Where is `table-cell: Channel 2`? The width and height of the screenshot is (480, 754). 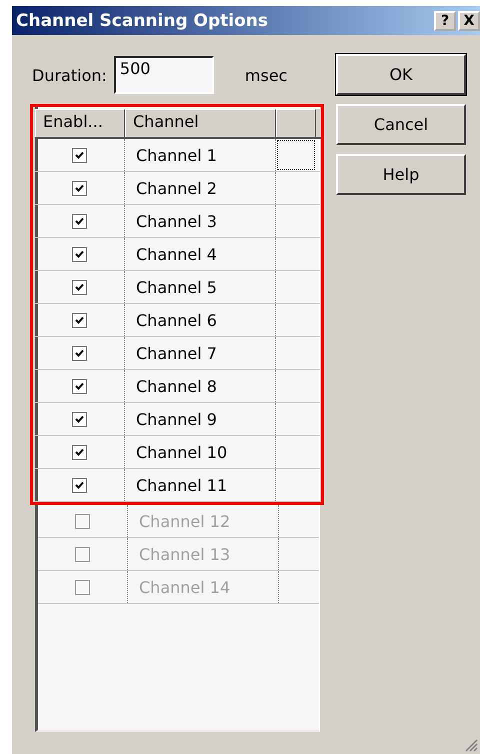 table-cell: Channel 2 is located at coordinates (200, 188).